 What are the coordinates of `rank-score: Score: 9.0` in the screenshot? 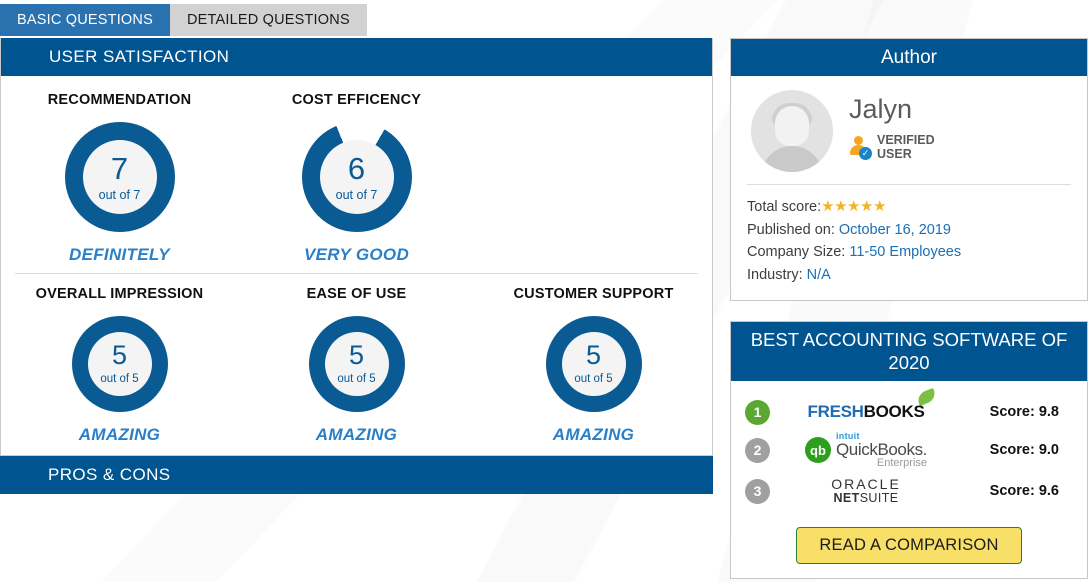 It's located at (1024, 450).